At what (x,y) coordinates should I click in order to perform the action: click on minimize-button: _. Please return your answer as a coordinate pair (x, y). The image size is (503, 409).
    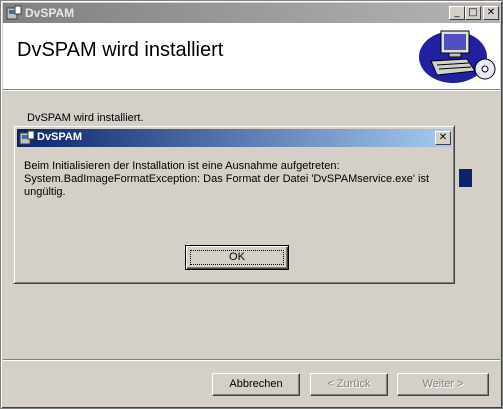
    Looking at the image, I should click on (457, 13).